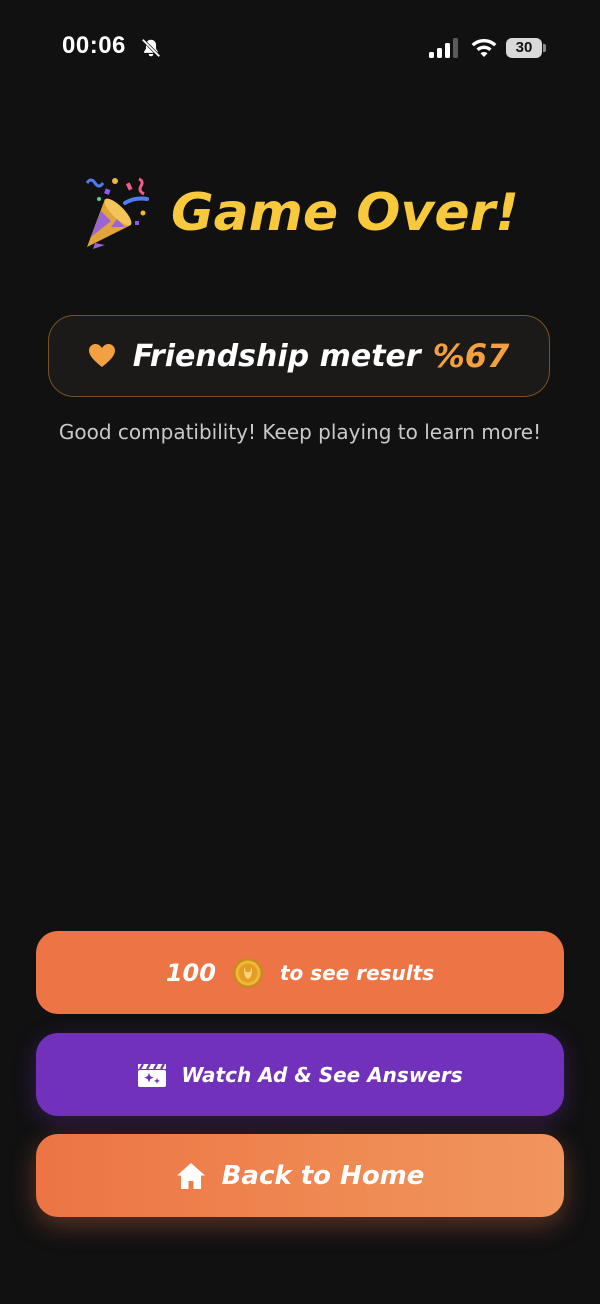 The width and height of the screenshot is (600, 1304). I want to click on bell-muted-icon, so click(151, 48).